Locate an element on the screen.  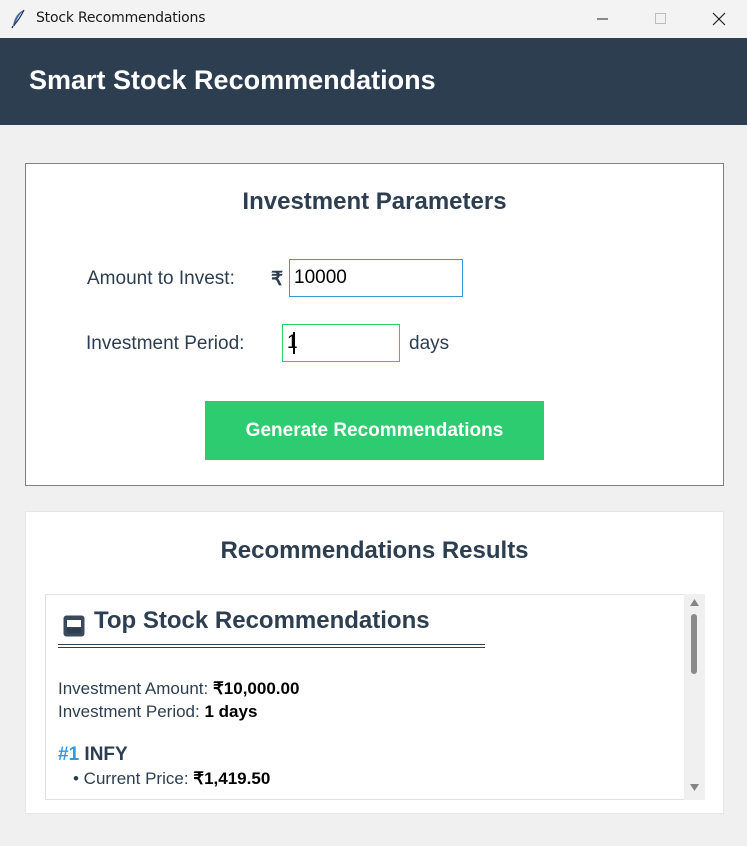
scroll-up-icon is located at coordinates (694, 602).